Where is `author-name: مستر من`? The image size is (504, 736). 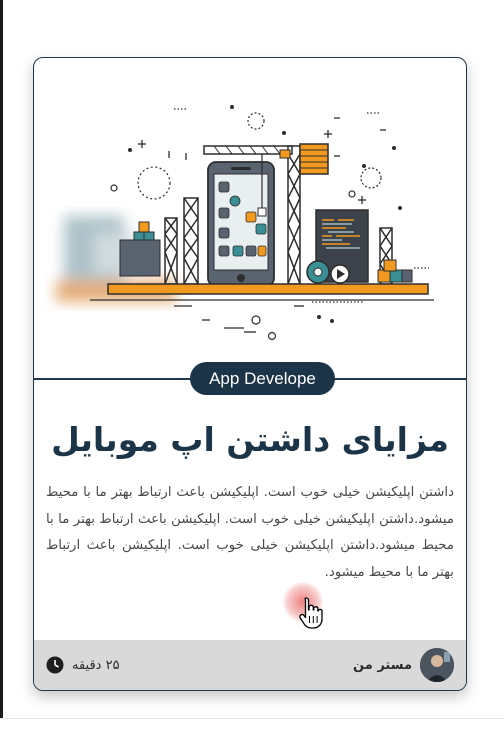
author-name: مستر من is located at coordinates (382, 665).